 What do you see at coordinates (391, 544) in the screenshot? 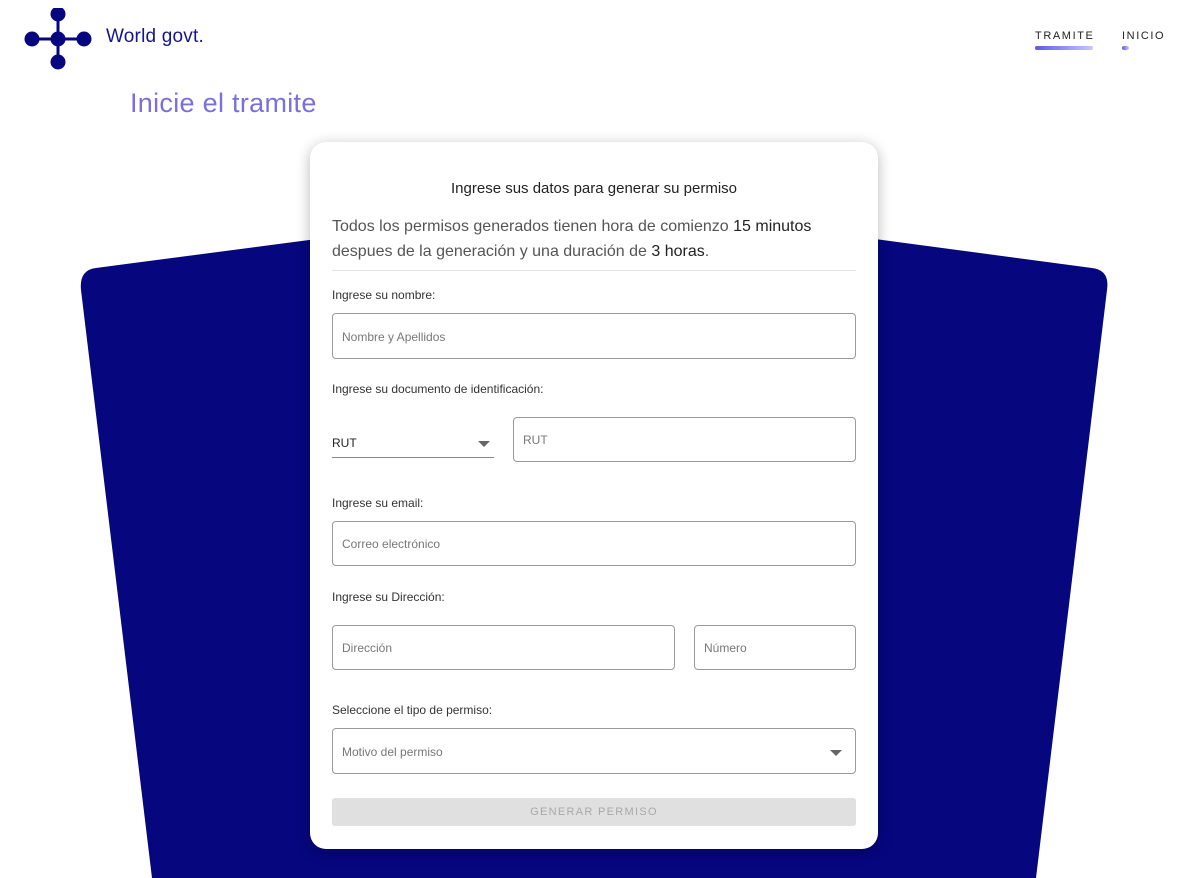
I see `email-placeholder: Correo electrónico` at bounding box center [391, 544].